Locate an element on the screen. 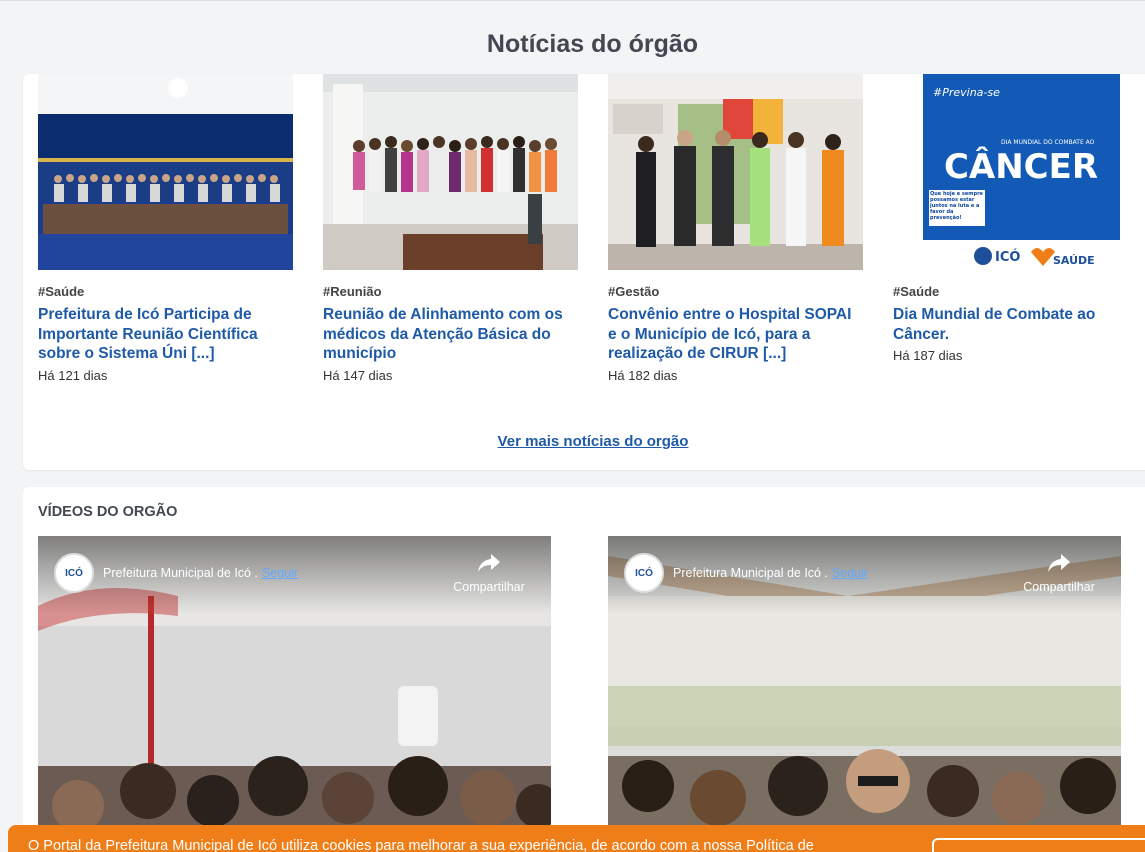  news-age: Há 182 dias is located at coordinates (643, 375).